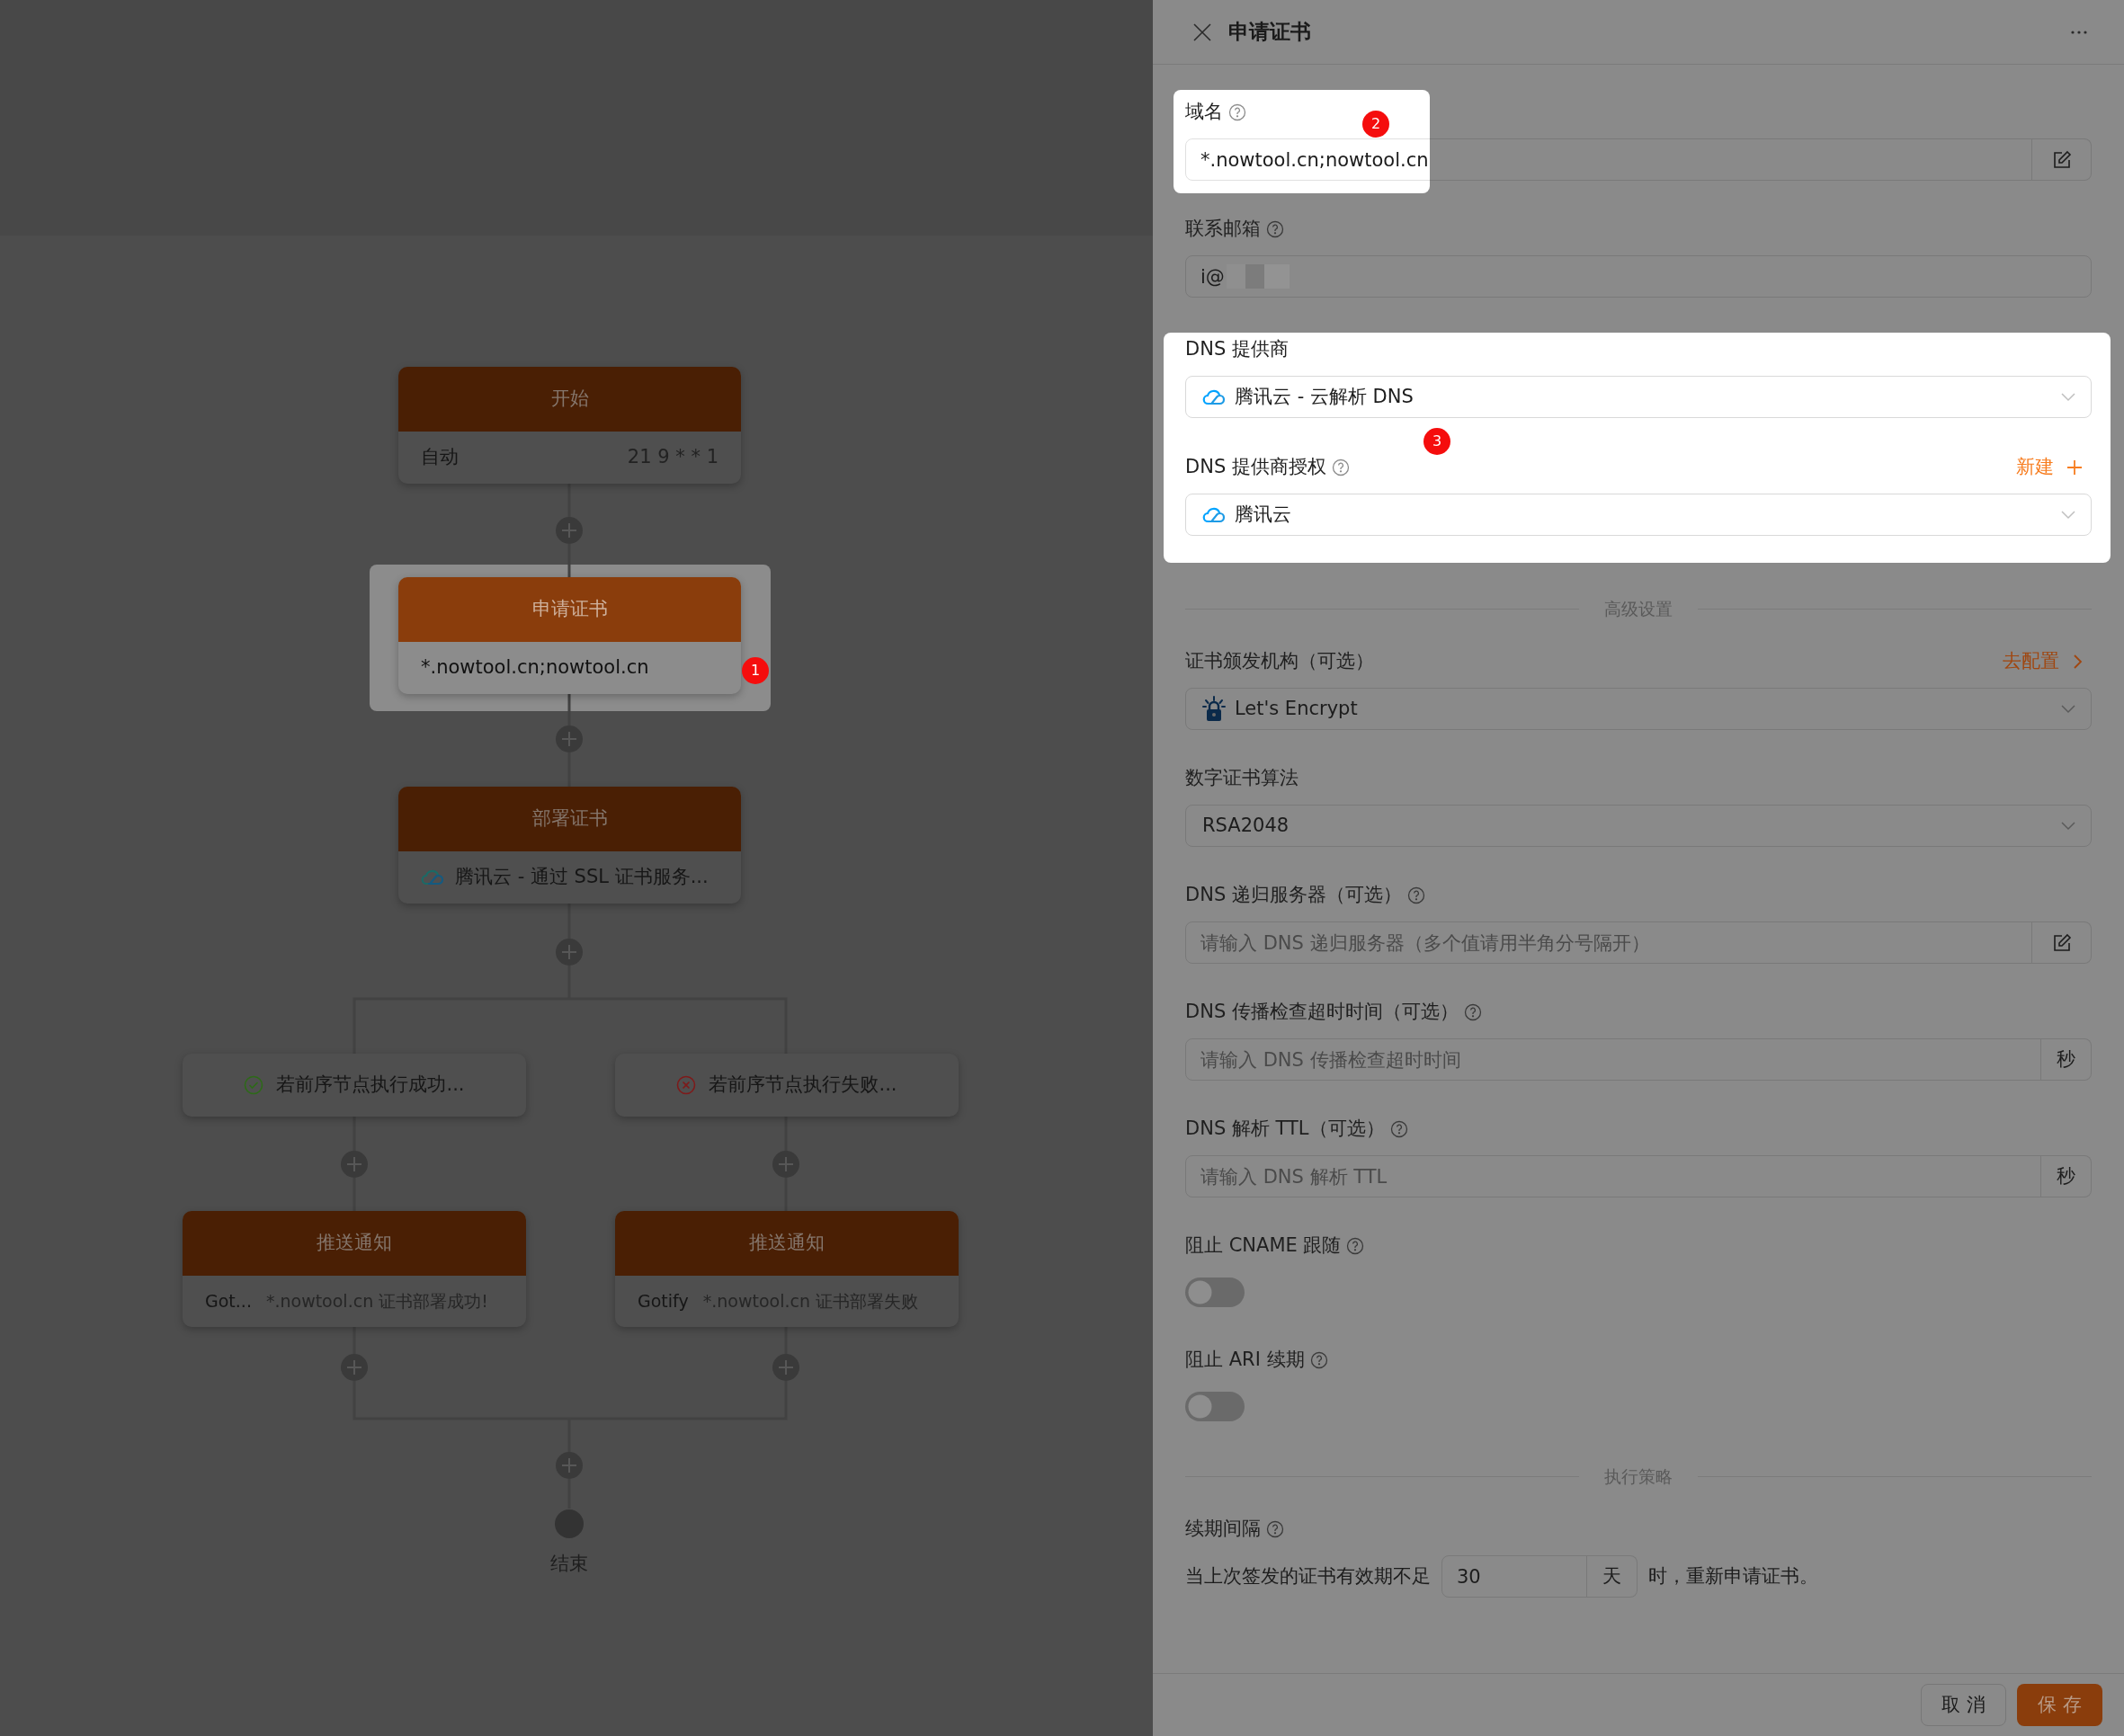 The height and width of the screenshot is (1736, 2124). What do you see at coordinates (569, 609) in the screenshot?
I see `node-title: 申请证书` at bounding box center [569, 609].